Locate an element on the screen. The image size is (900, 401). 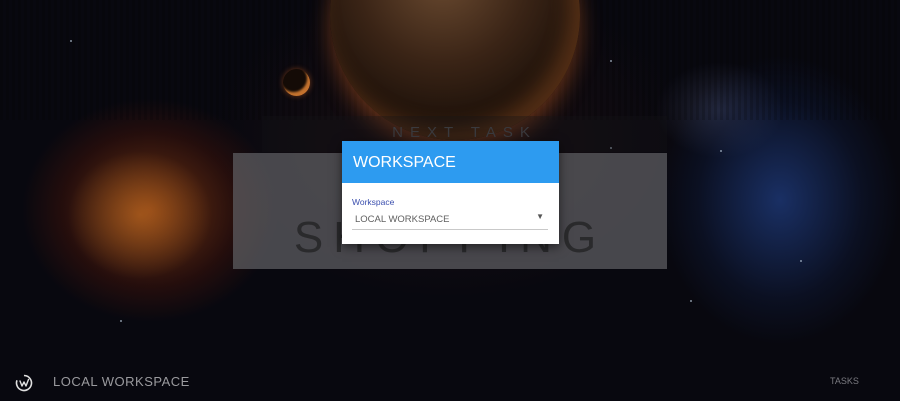
tasks-link: TASKS is located at coordinates (844, 381).